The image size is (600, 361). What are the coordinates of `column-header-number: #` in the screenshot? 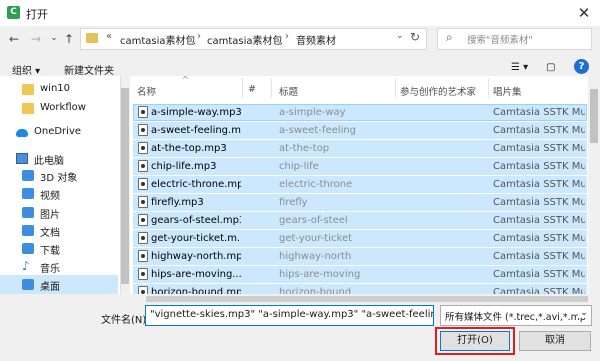 It's located at (252, 89).